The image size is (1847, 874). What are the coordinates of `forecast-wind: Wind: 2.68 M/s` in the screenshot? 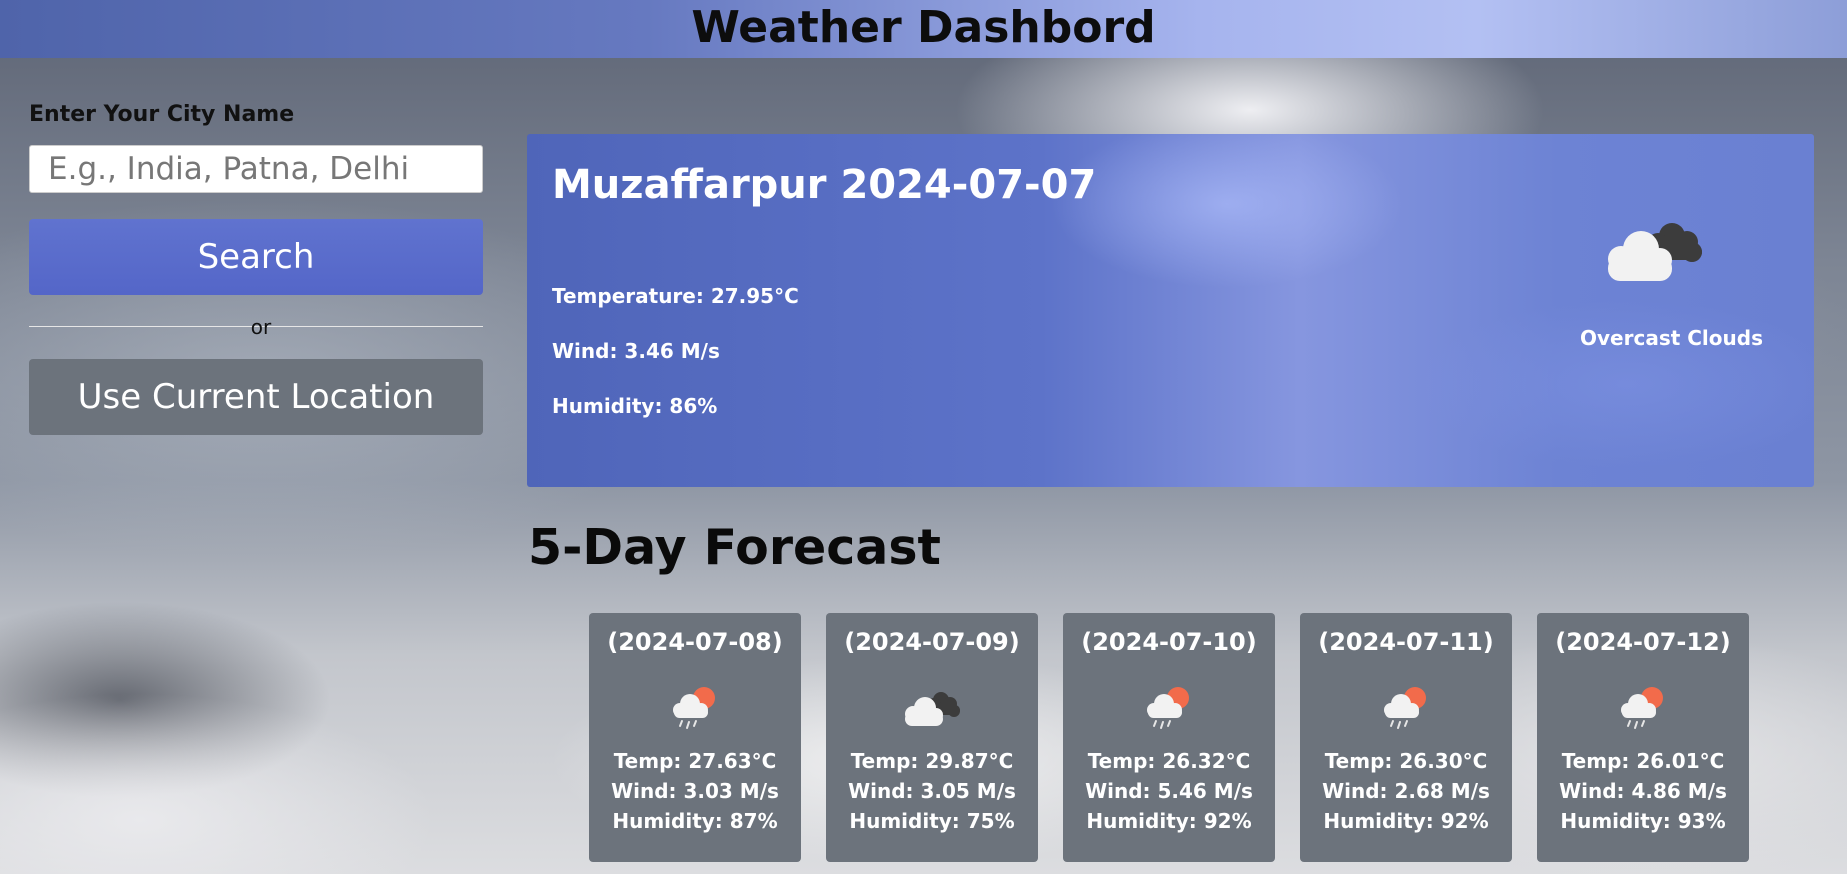 It's located at (1406, 791).